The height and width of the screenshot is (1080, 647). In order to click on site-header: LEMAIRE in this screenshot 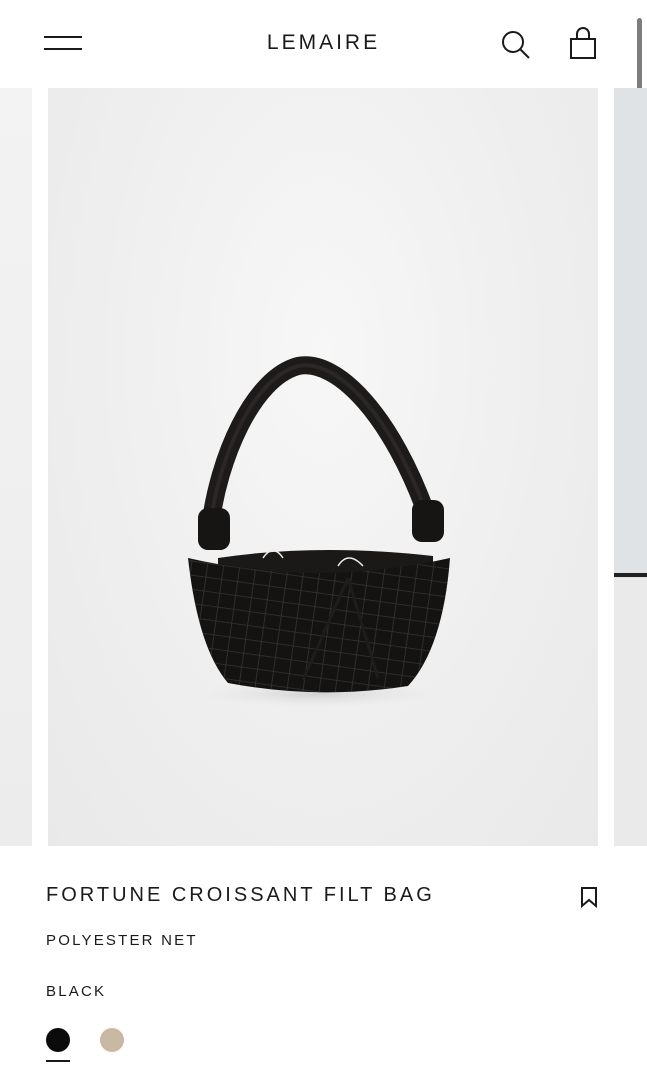, I will do `click(323, 44)`.